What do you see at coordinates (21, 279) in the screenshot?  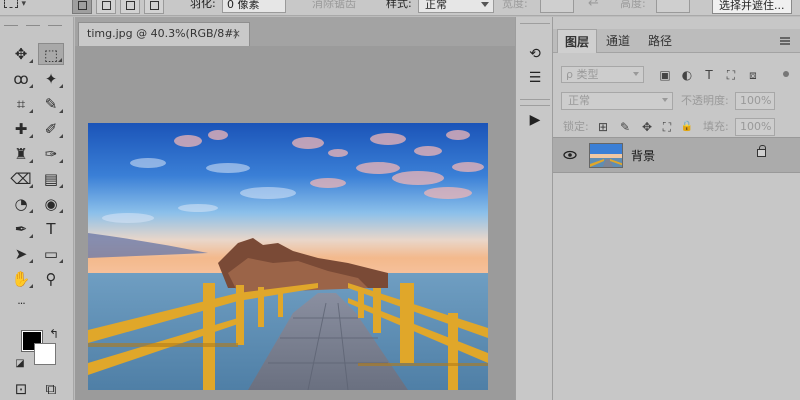 I see `hand-icon: ✋` at bounding box center [21, 279].